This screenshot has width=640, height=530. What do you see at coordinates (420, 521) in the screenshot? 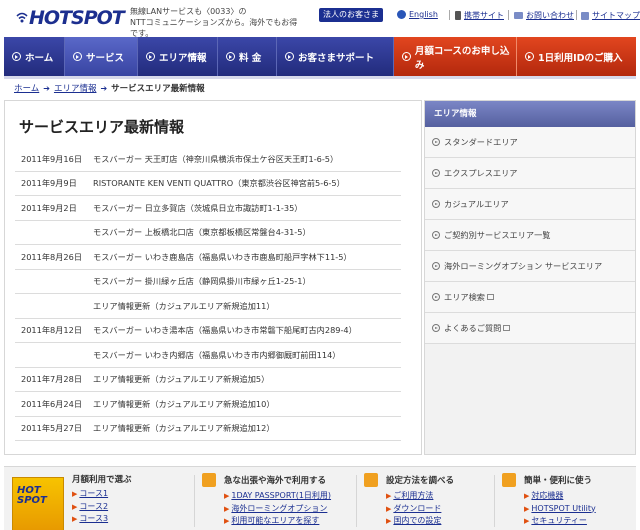
I see `footer-link: ▶ 国内での設定` at bounding box center [420, 521].